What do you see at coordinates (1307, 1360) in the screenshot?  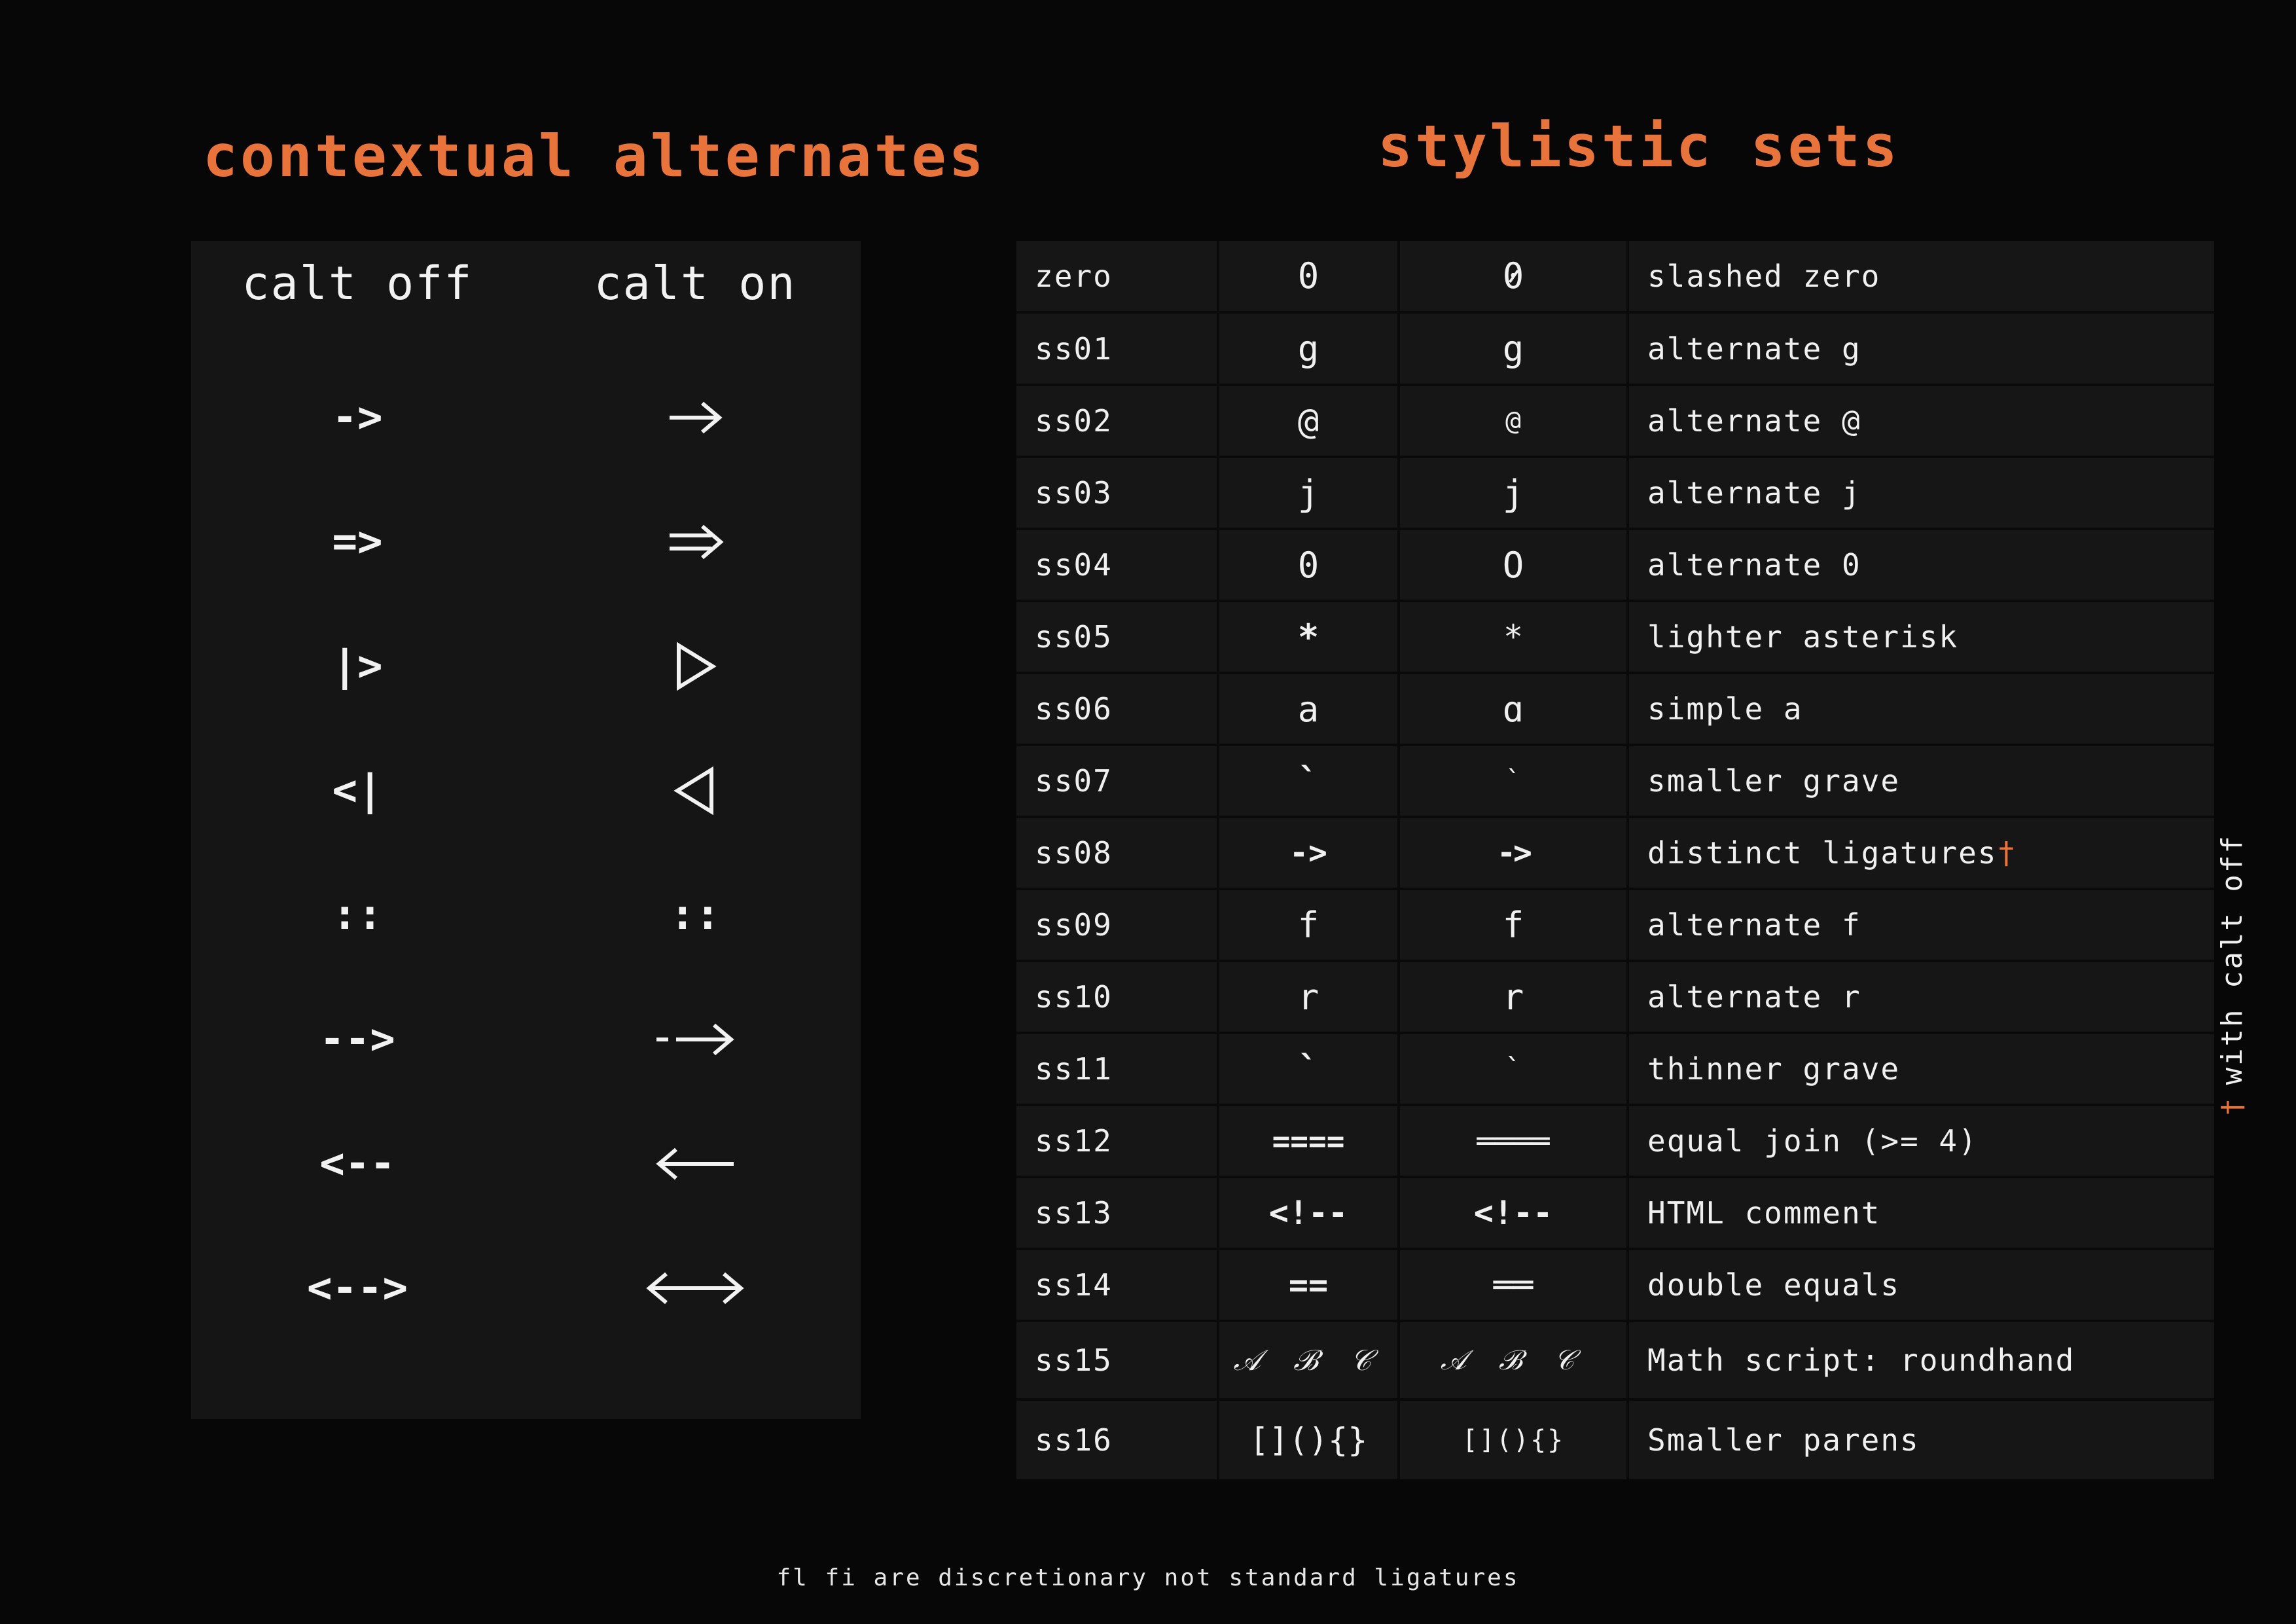 I see `glyph-default: 𝒜 ℬ 𝒞` at bounding box center [1307, 1360].